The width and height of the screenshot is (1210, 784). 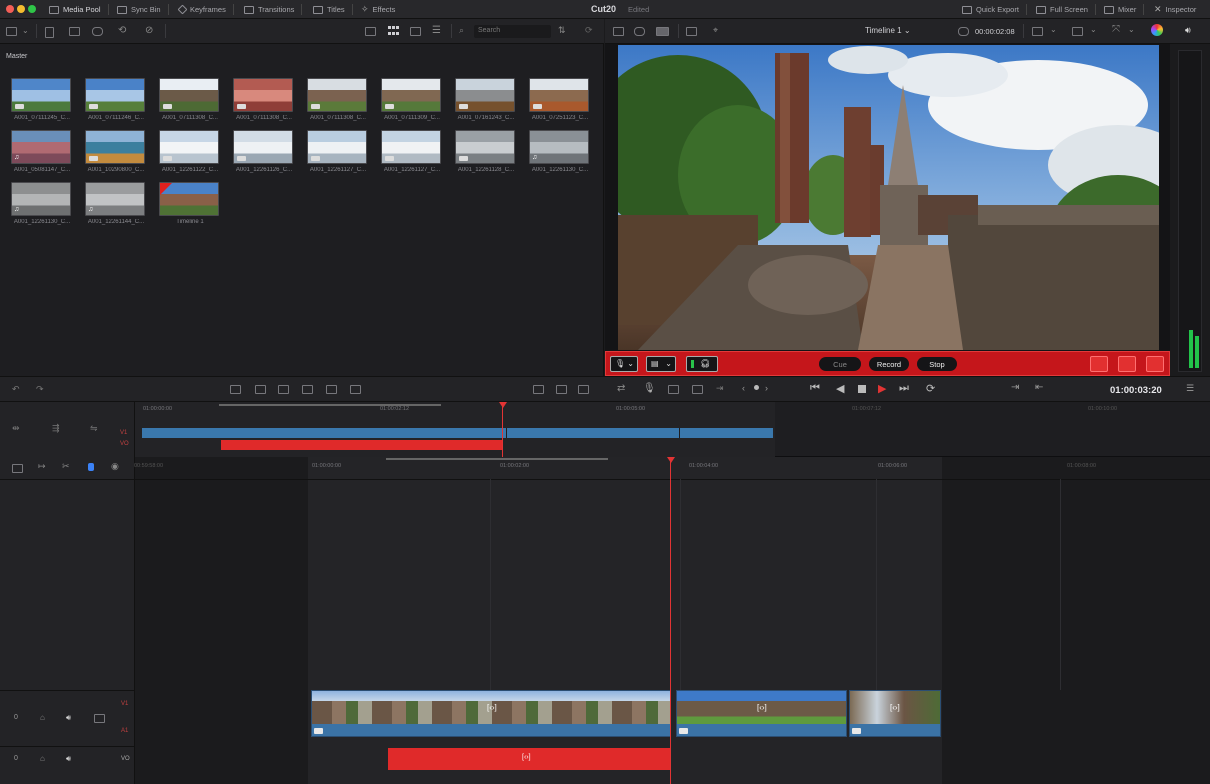 I want to click on visibility-icon: ◉, so click(x=115, y=466).